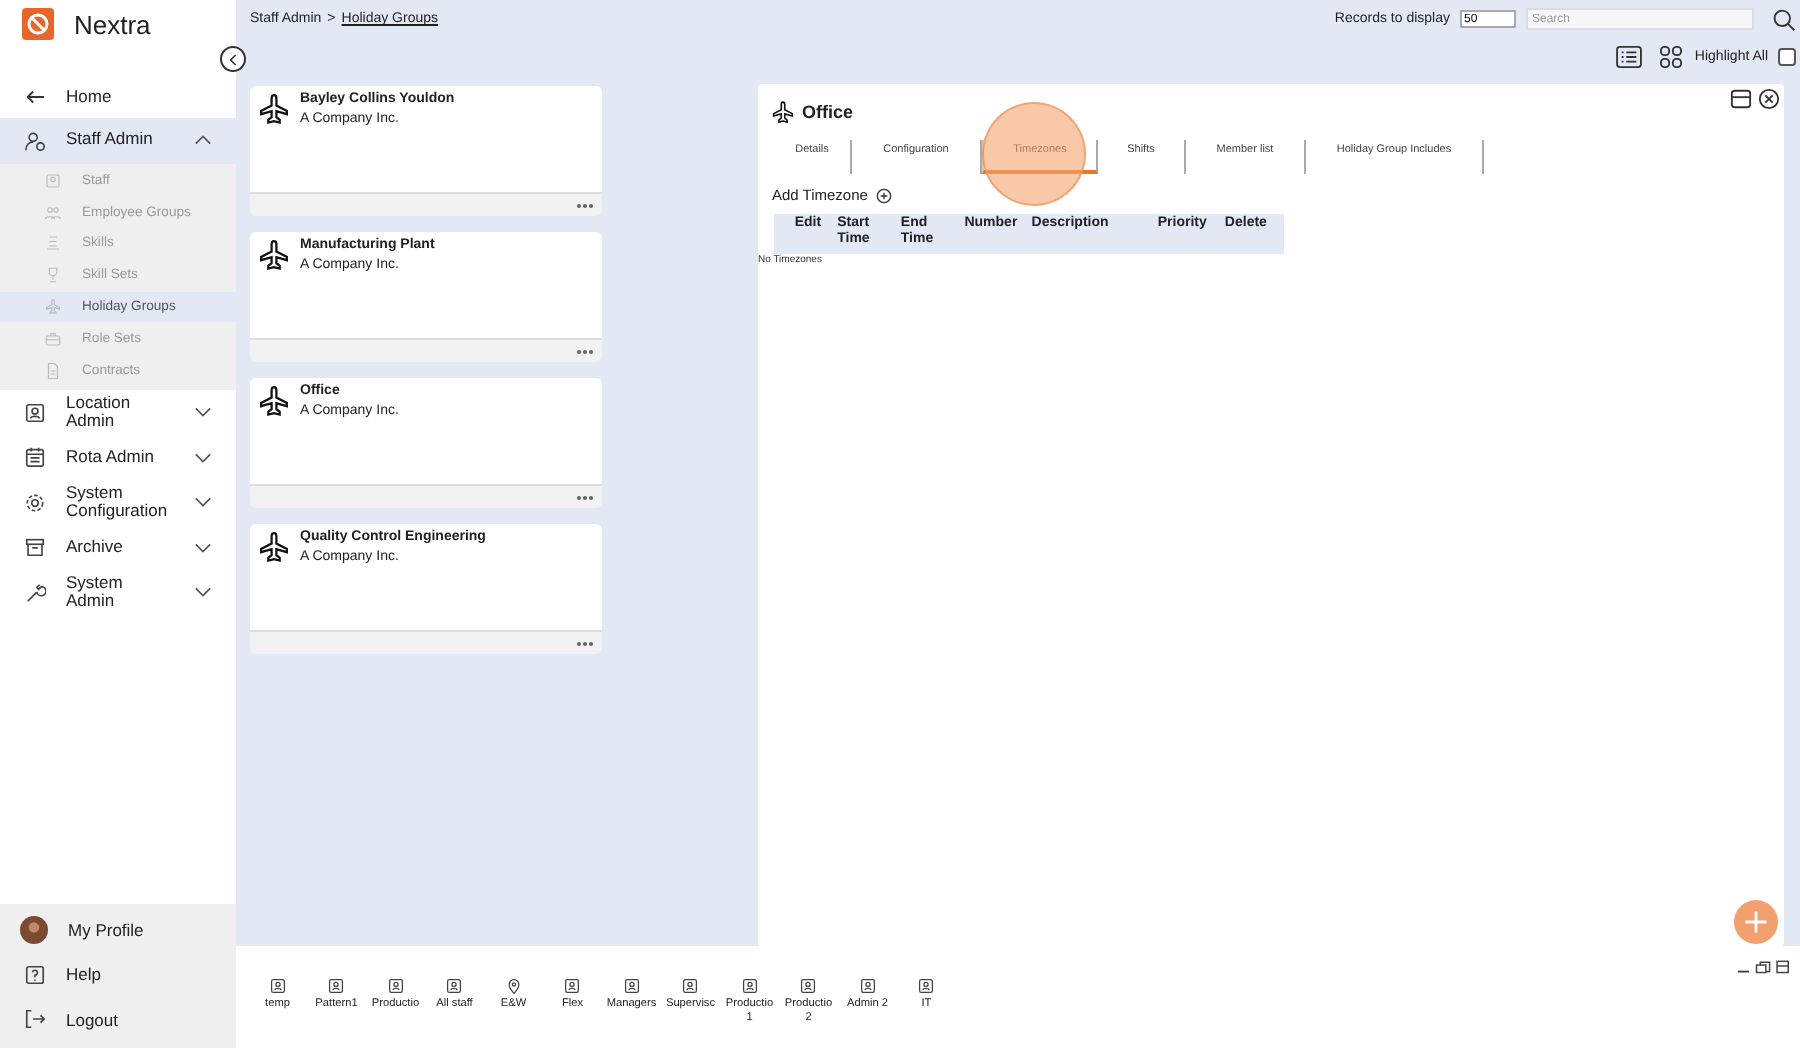 This screenshot has width=1800, height=1048. Describe the element at coordinates (38, 24) in the screenshot. I see `logo-icon` at that location.